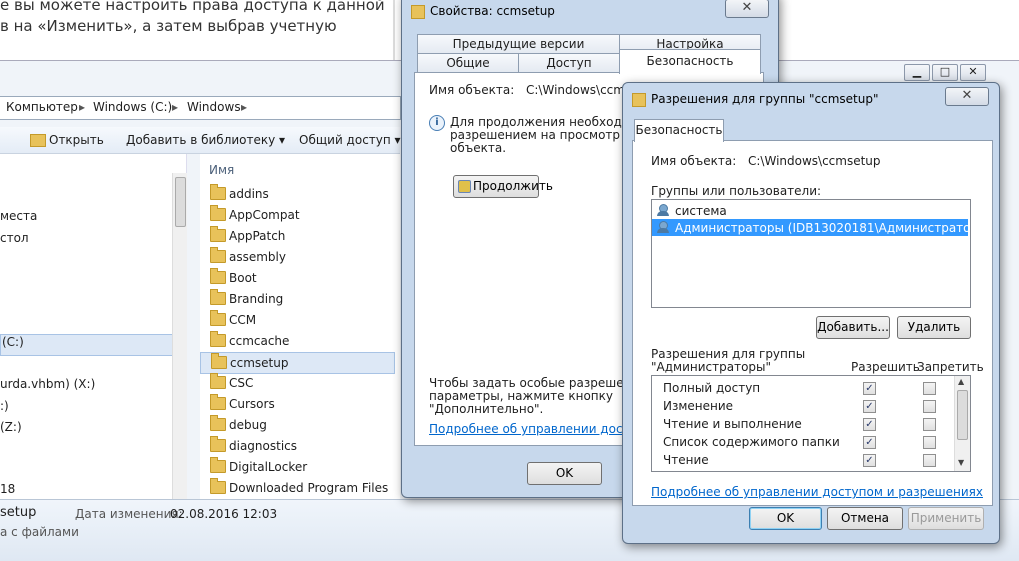 Image resolution: width=1019 pixels, height=561 pixels. I want to click on breadcrumb-windows: Windows, so click(214, 107).